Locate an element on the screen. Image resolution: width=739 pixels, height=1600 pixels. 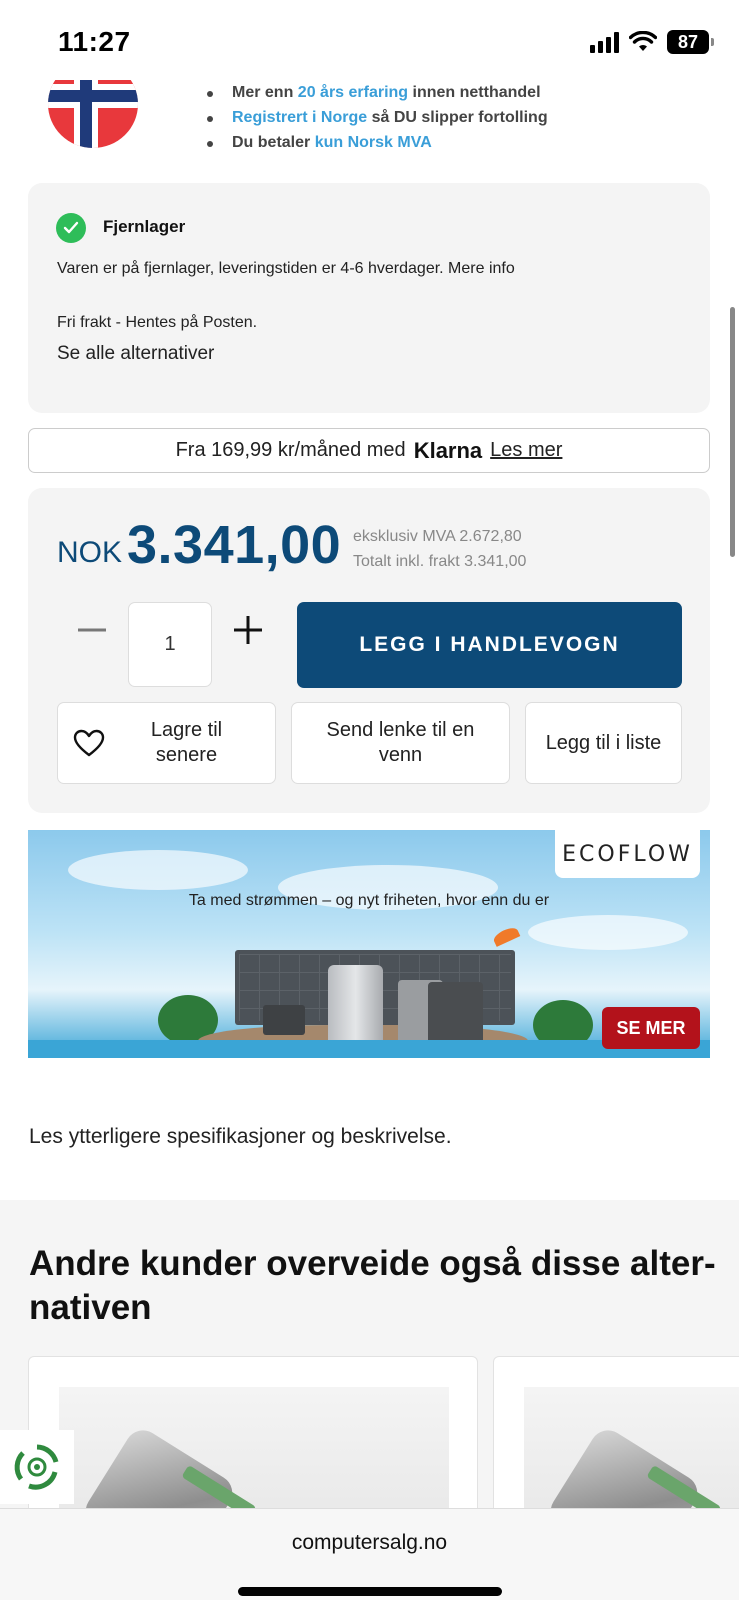
status-icons: 87 is located at coordinates (652, 42).